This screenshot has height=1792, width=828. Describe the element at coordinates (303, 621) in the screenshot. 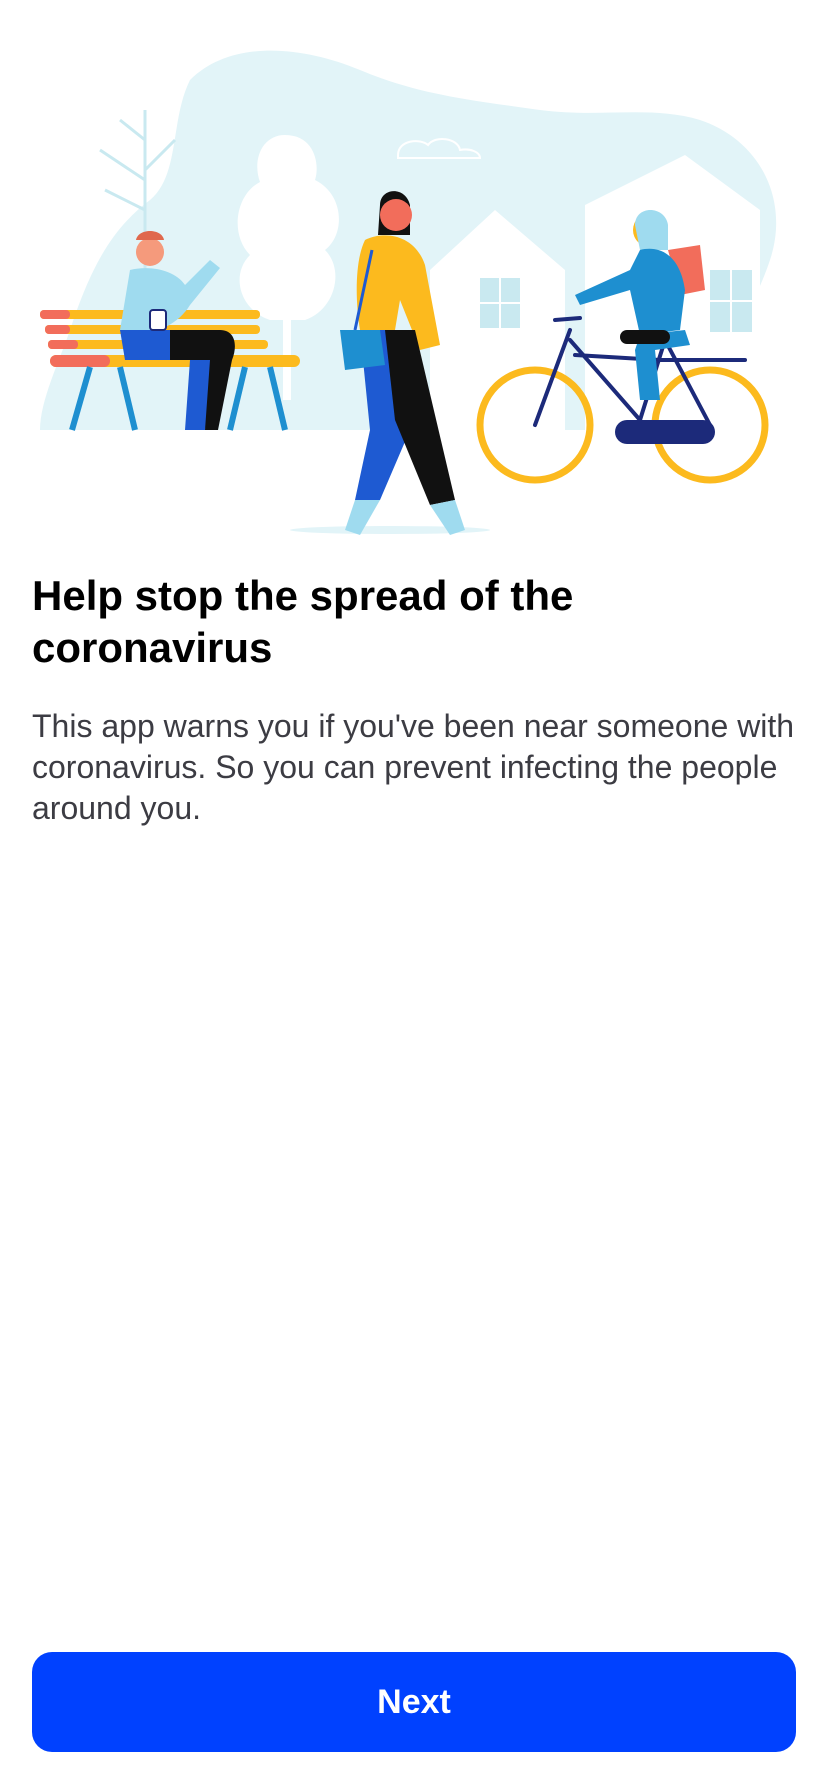

I see `page-title: Help stop the spread of the coronavirus` at that location.